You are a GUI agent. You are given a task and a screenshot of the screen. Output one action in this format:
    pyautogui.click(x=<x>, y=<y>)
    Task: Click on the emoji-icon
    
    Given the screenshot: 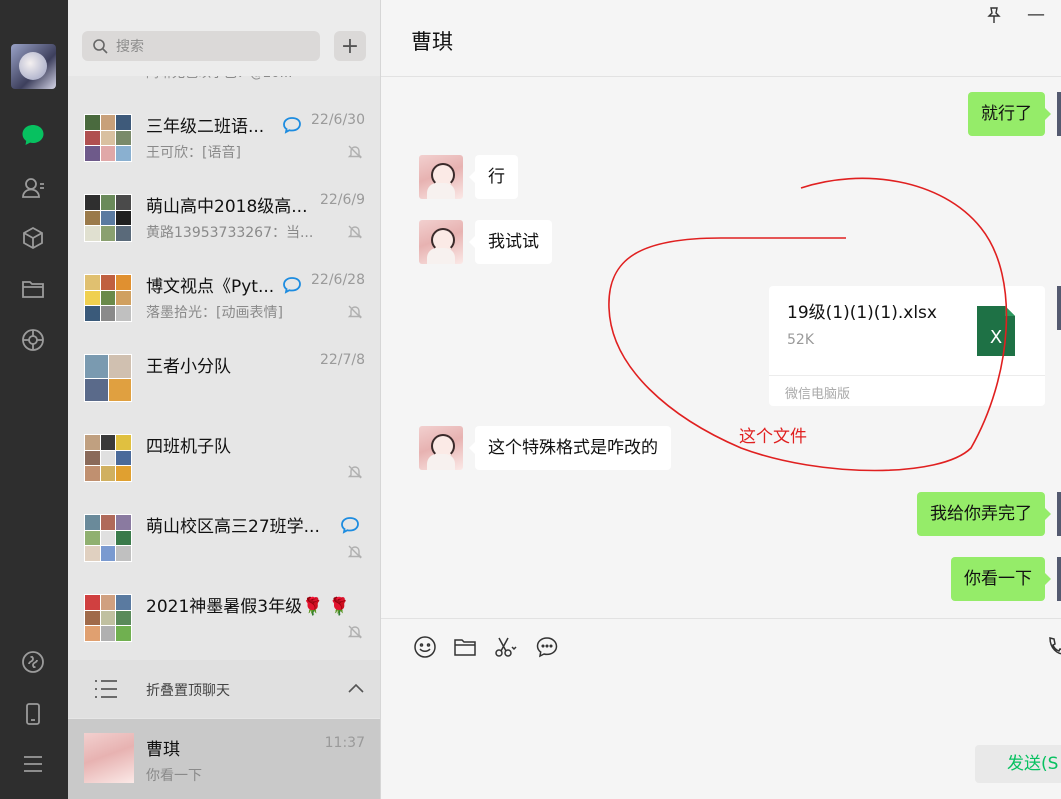 What is the action you would take?
    pyautogui.click(x=425, y=647)
    